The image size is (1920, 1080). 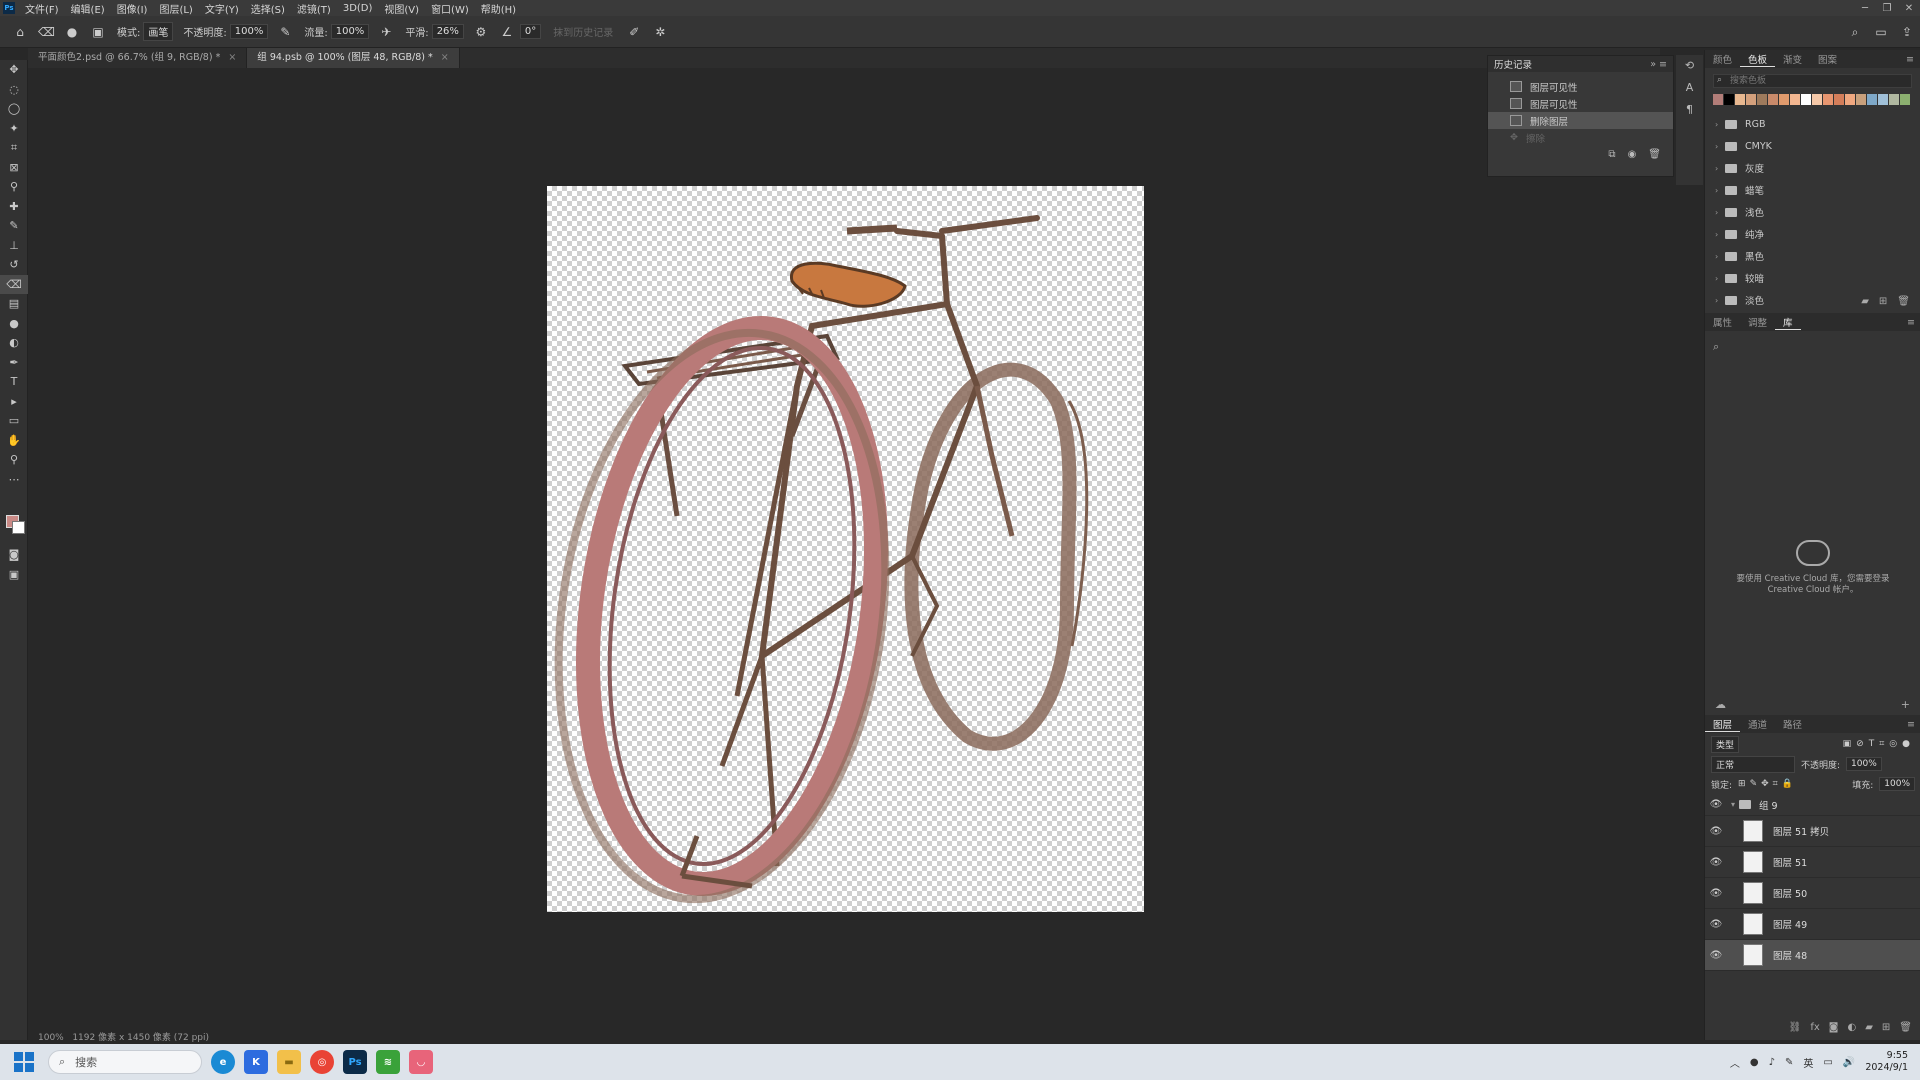 What do you see at coordinates (1849, 1062) in the screenshot?
I see `volume-icon: 🔊` at bounding box center [1849, 1062].